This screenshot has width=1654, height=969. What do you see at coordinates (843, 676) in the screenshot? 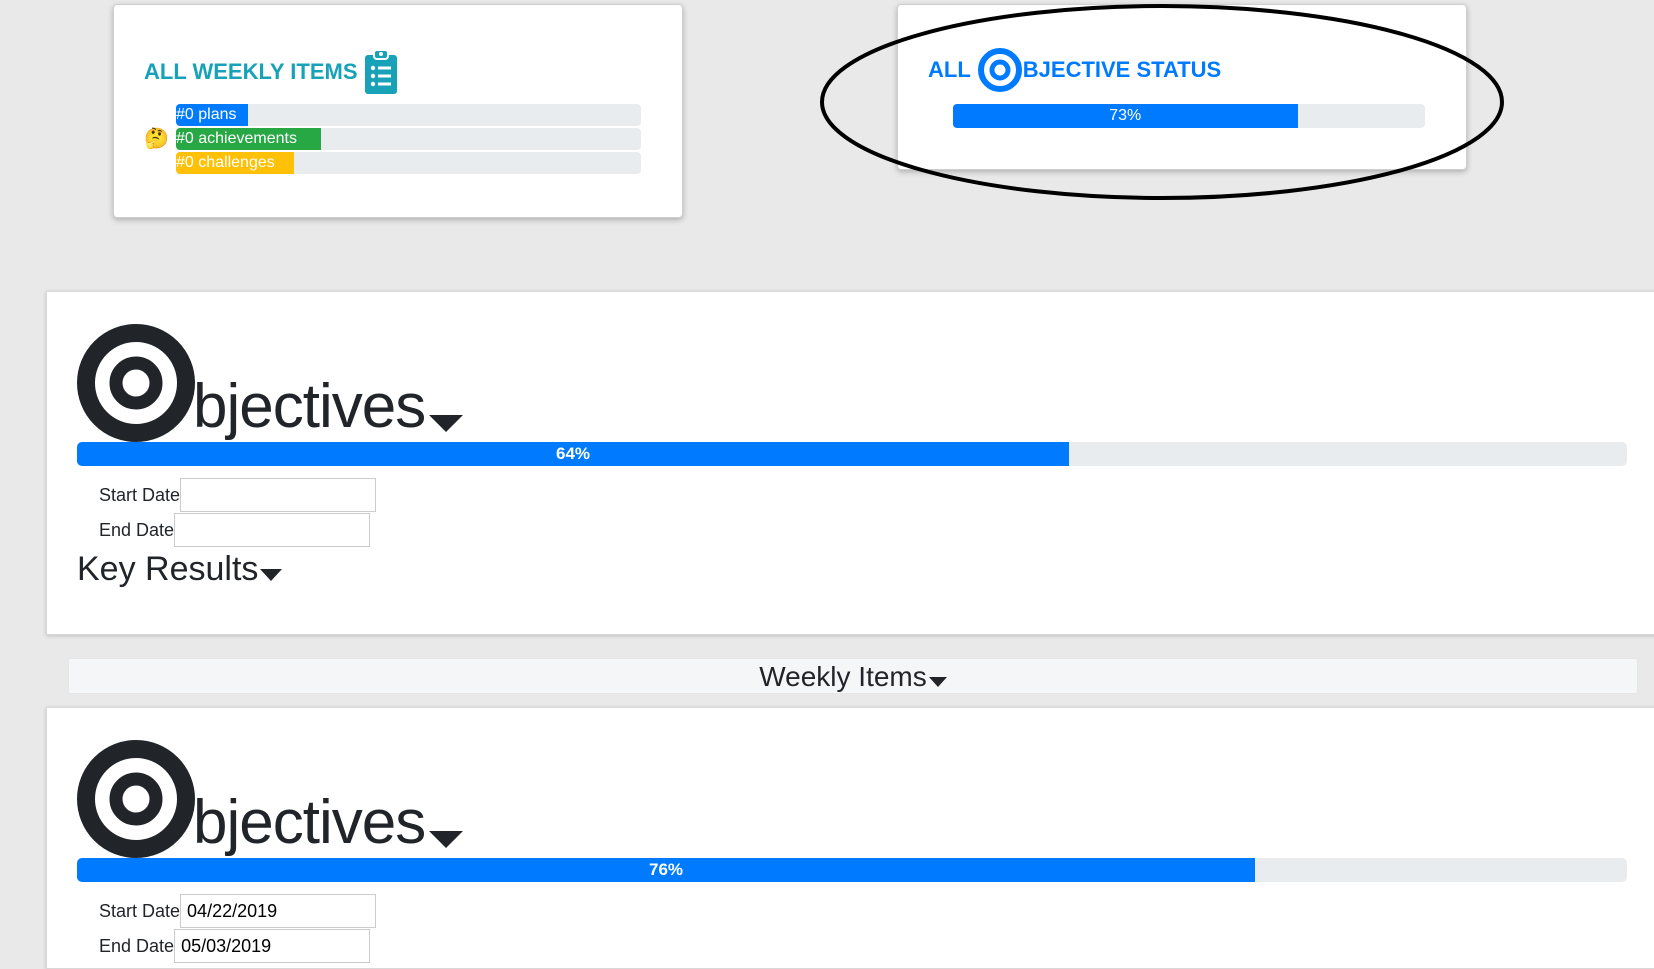
I see `weekly-items-label: Weekly Items` at bounding box center [843, 676].